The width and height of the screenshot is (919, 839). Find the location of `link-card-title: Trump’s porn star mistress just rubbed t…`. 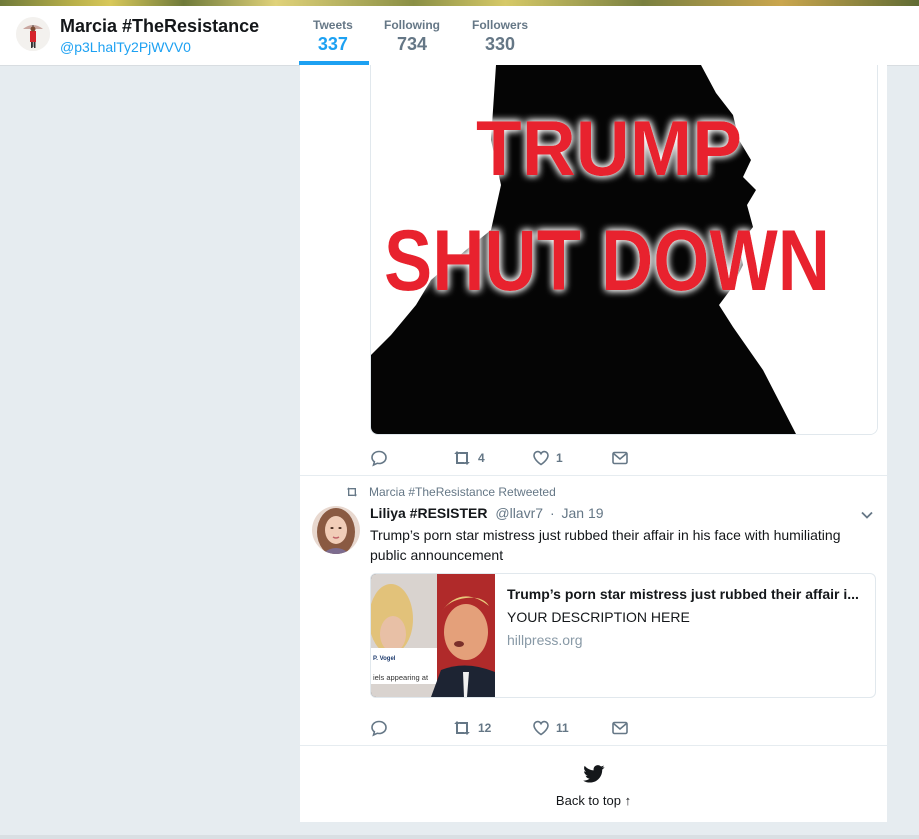

link-card-title: Trump’s porn star mistress just rubbed t… is located at coordinates (683, 594).